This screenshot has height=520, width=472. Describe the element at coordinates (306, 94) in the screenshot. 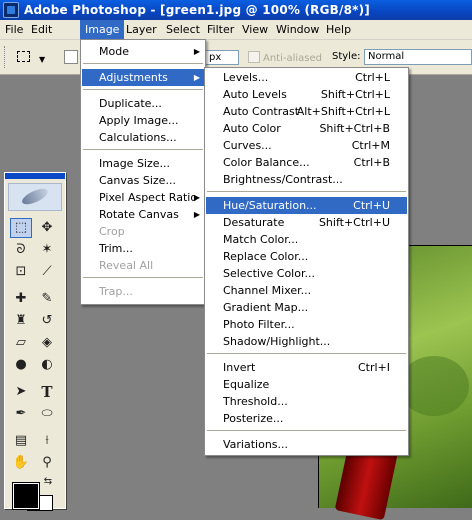

I see `menu-item-auto-levels: Auto Levels Shift+Ctrl+L` at that location.